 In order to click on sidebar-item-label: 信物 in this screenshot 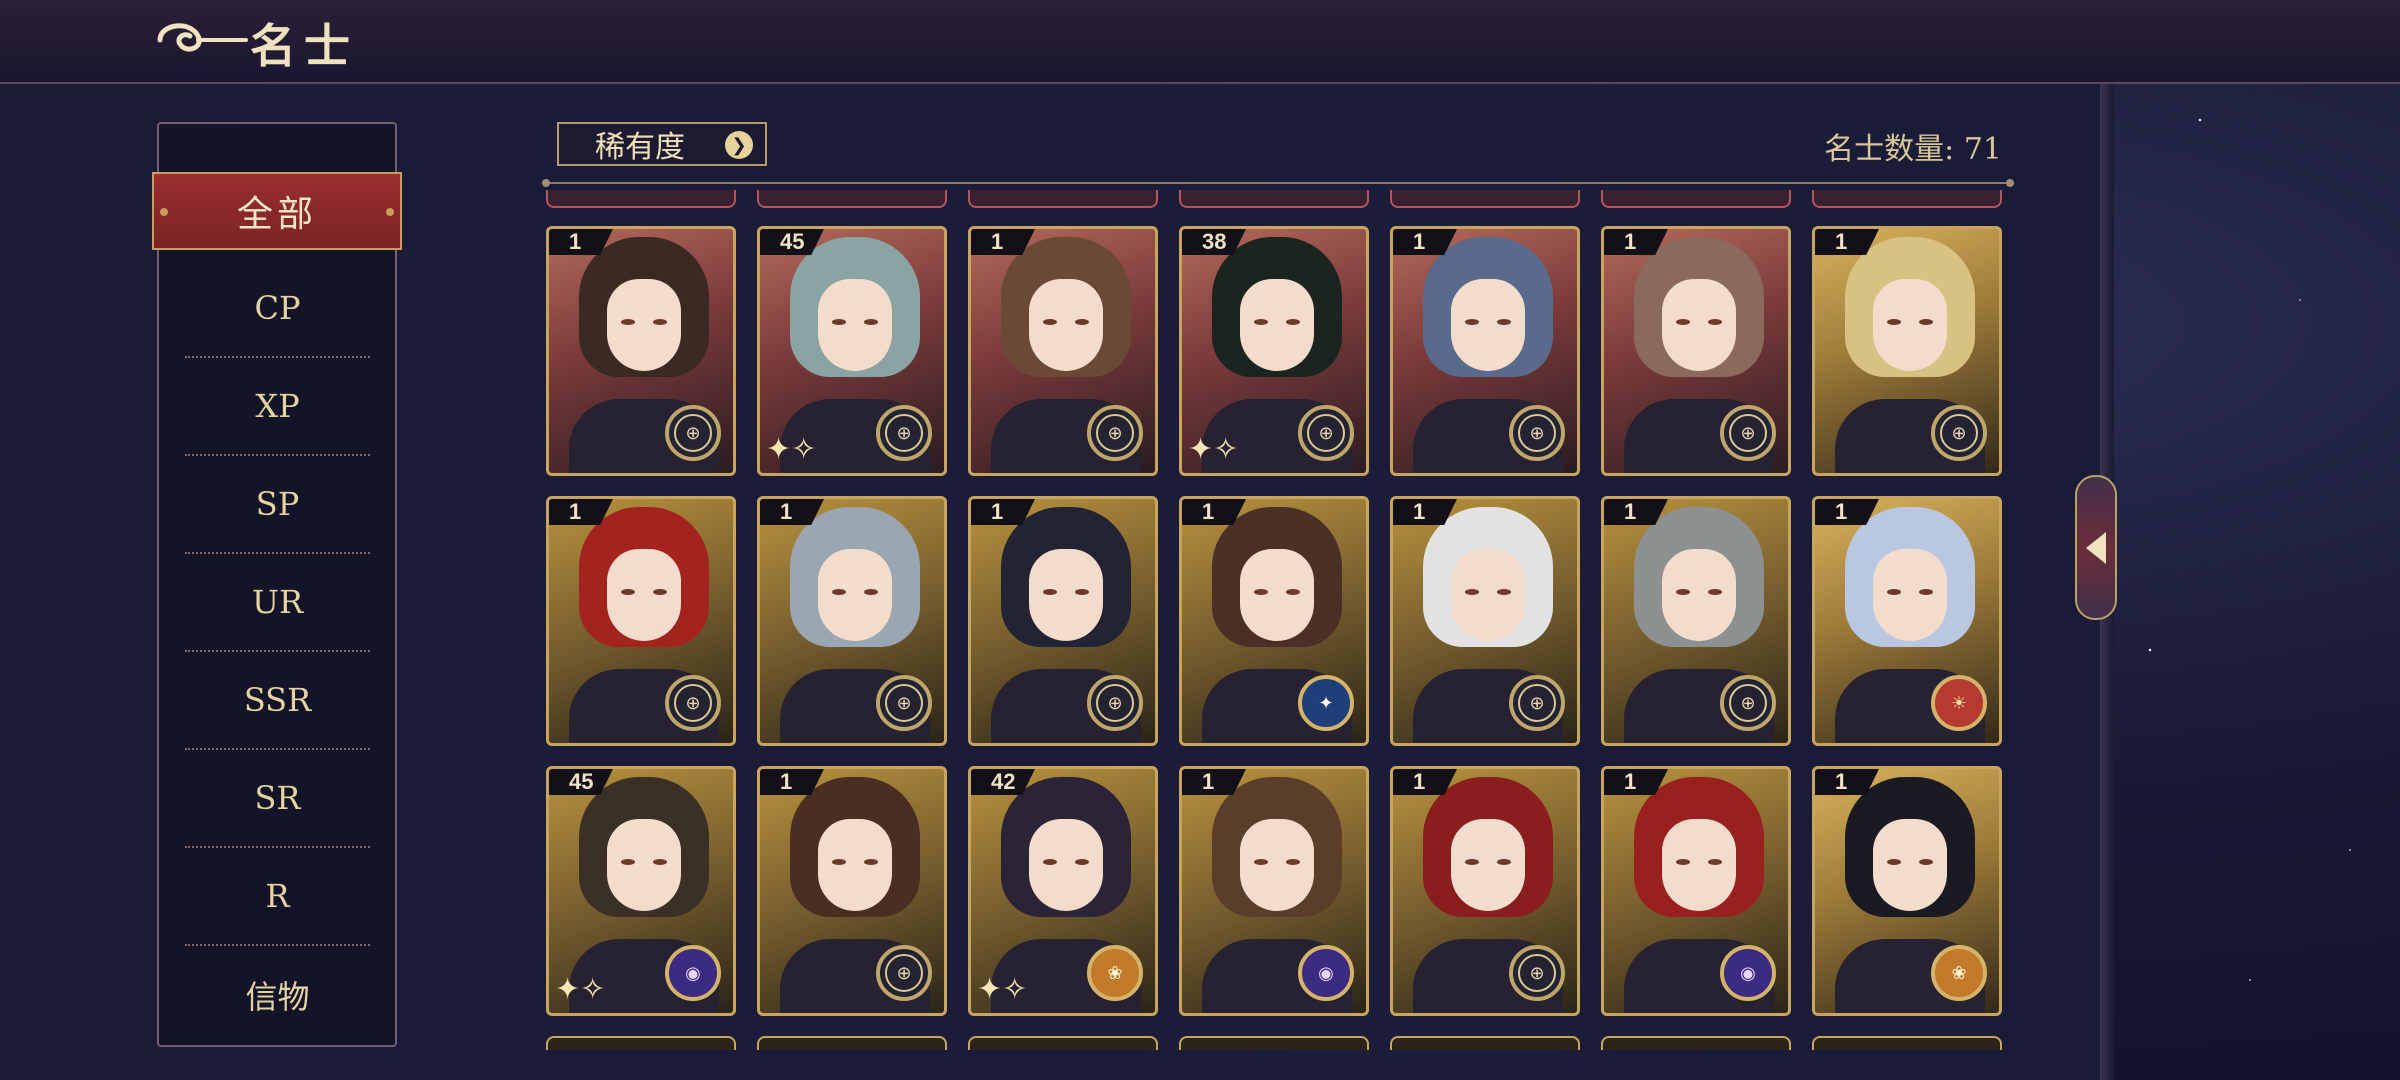, I will do `click(277, 997)`.